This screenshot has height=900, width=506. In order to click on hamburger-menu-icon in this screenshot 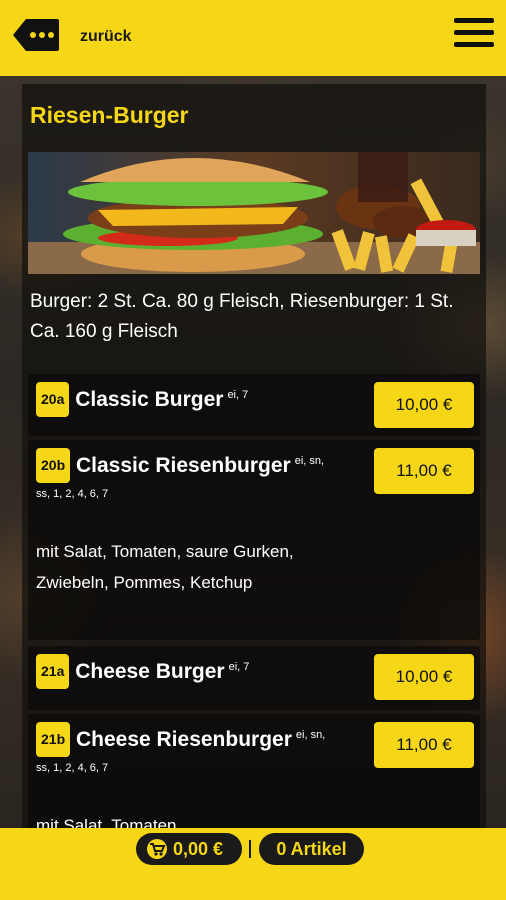, I will do `click(474, 32)`.